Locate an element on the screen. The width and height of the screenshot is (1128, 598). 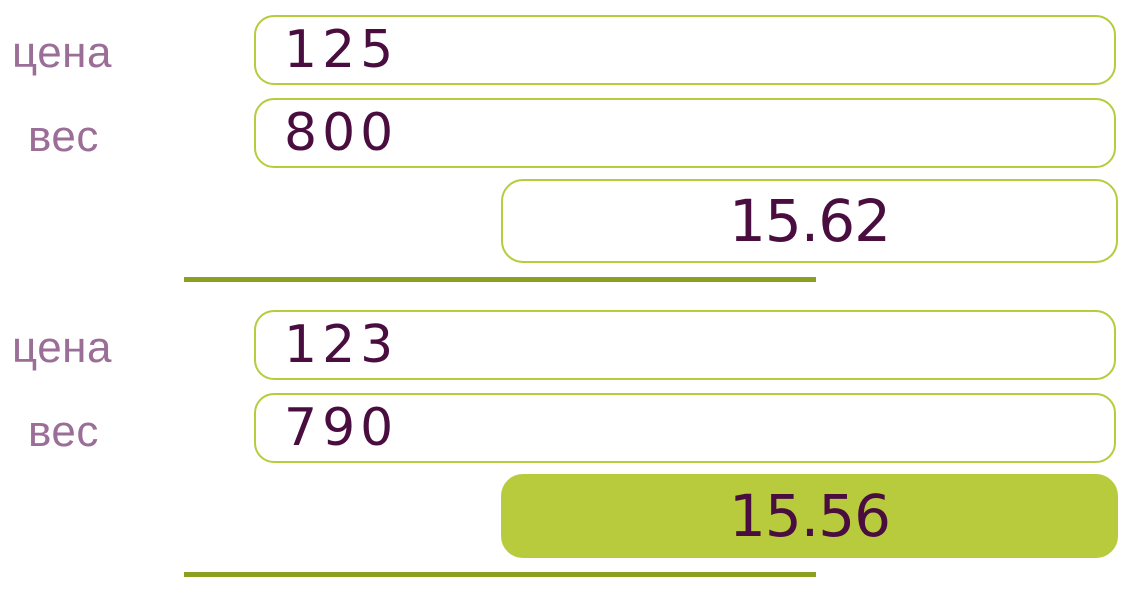
result-value-2-highlighted: 15.56 is located at coordinates (809, 516).